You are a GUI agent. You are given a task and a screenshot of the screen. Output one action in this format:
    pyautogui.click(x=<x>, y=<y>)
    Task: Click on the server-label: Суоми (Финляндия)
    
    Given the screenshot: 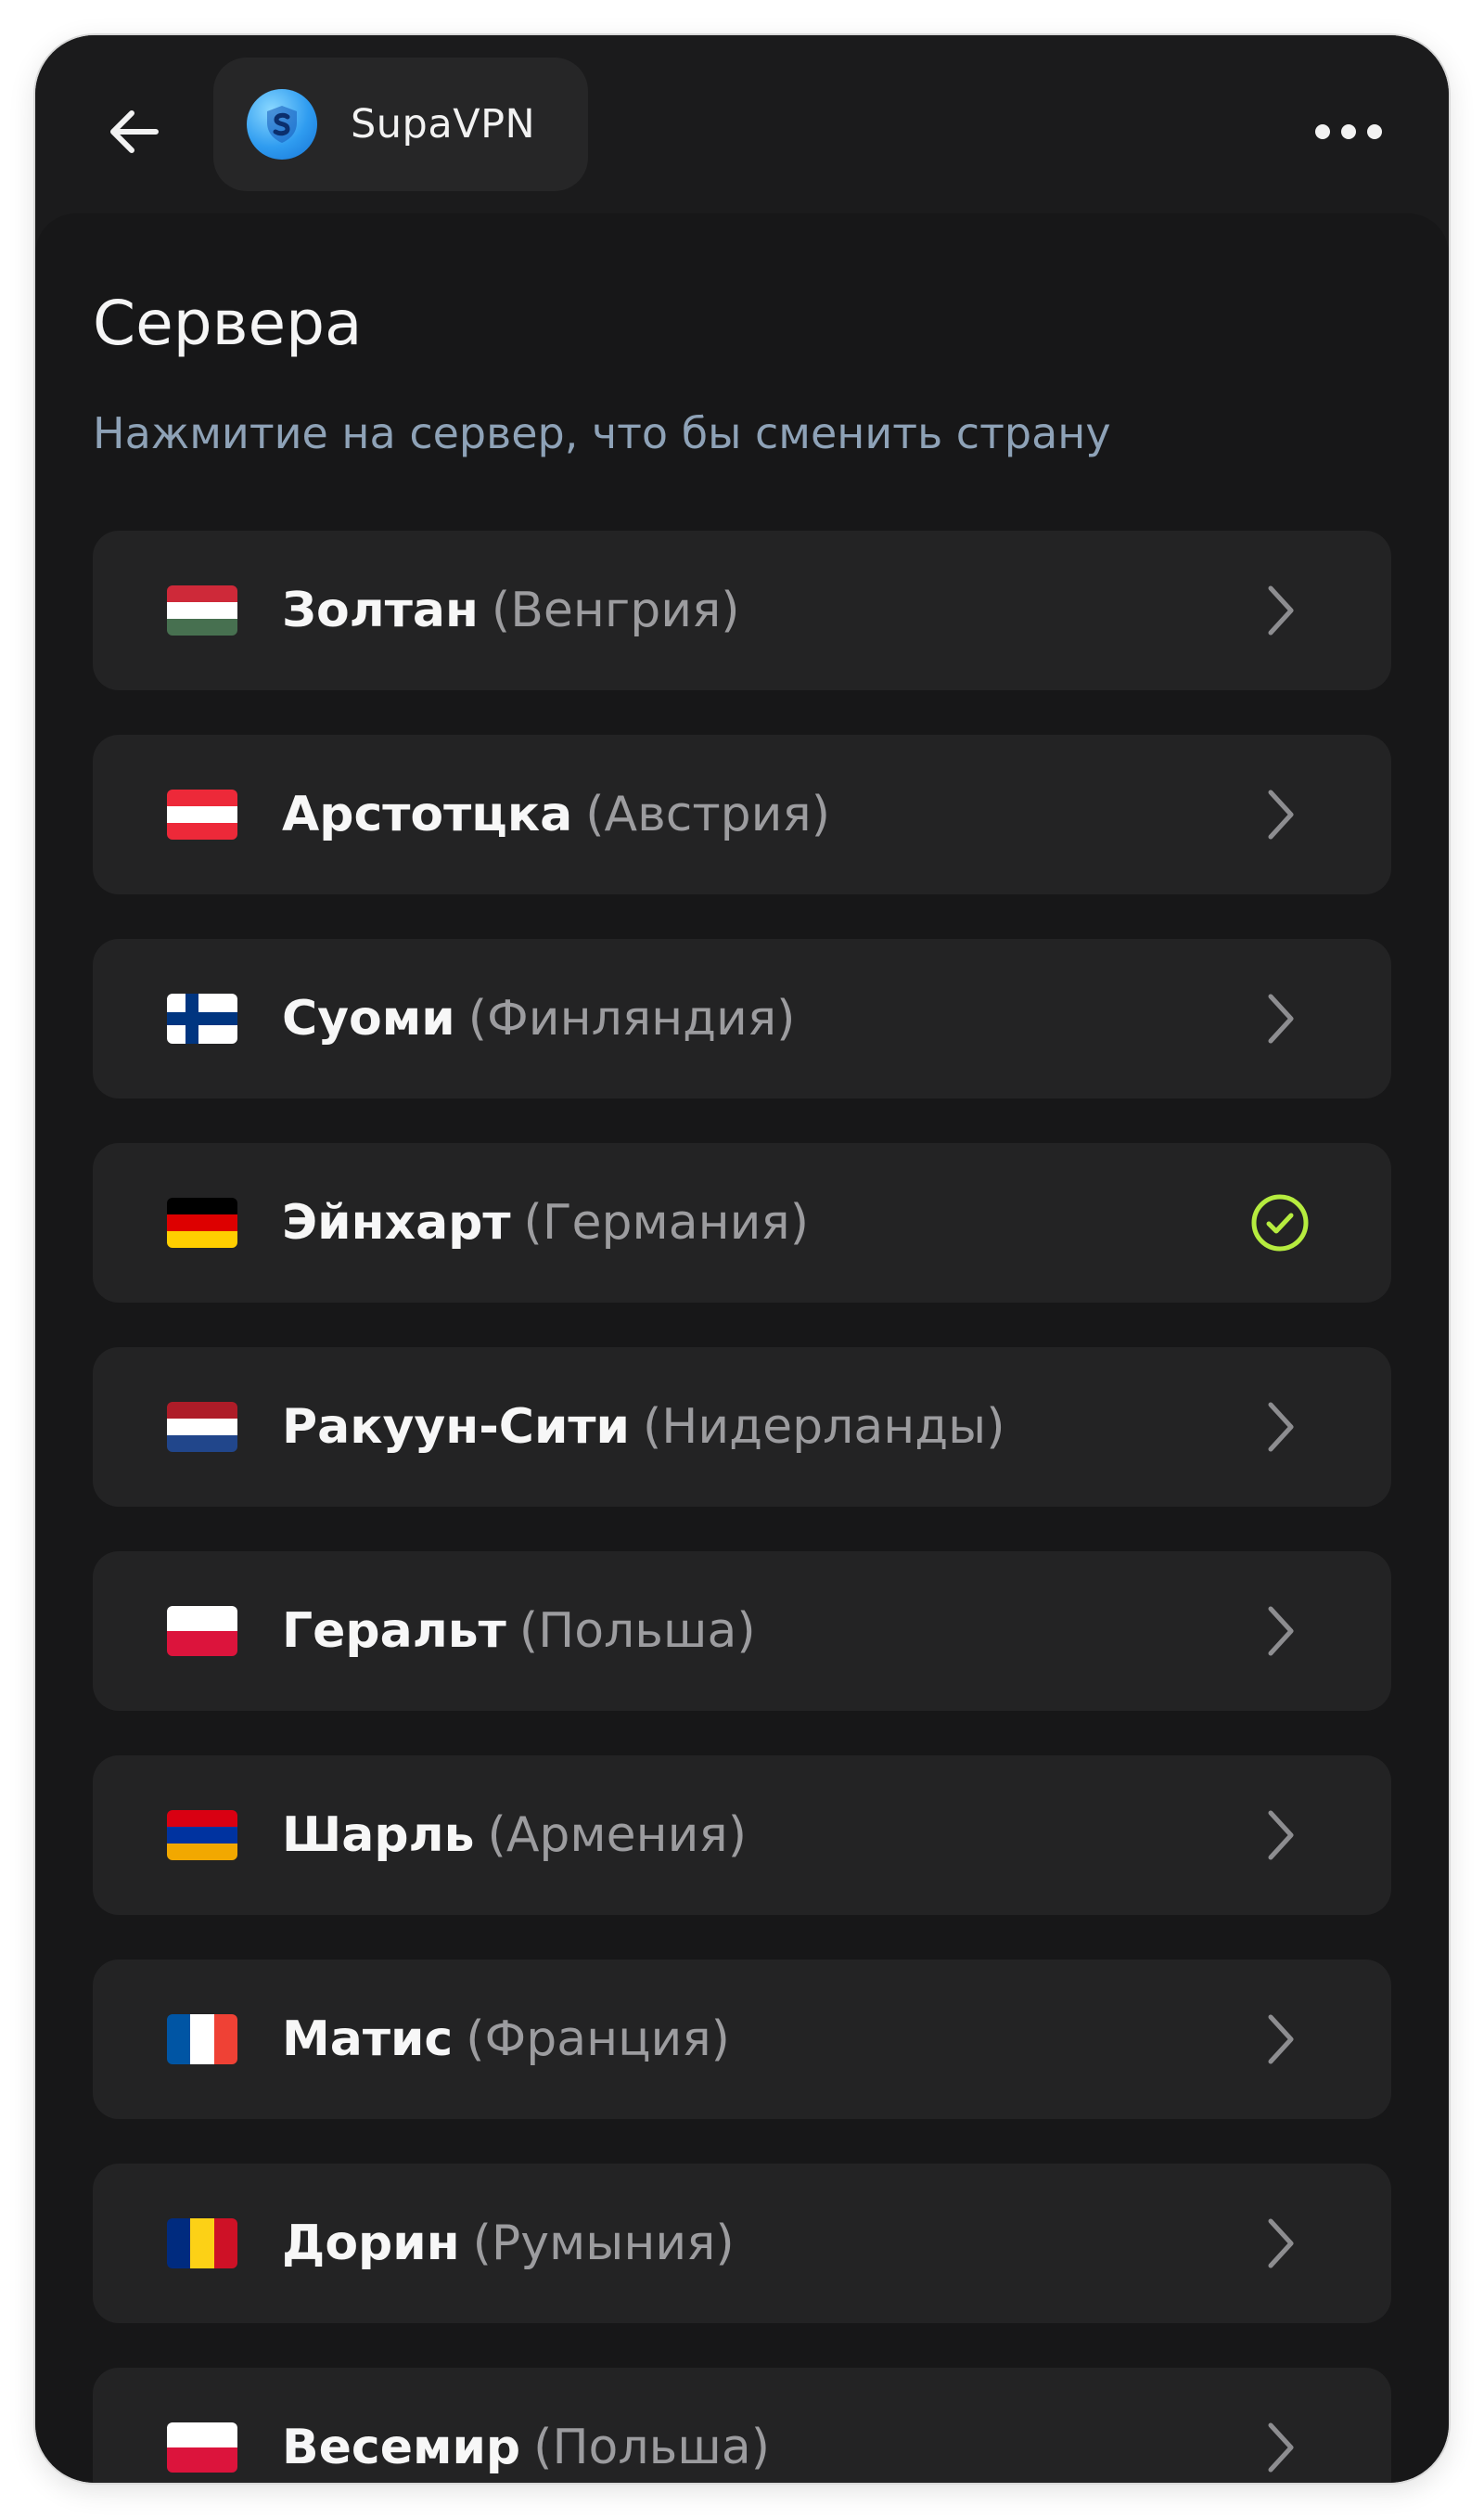 What is the action you would take?
    pyautogui.click(x=538, y=1019)
    